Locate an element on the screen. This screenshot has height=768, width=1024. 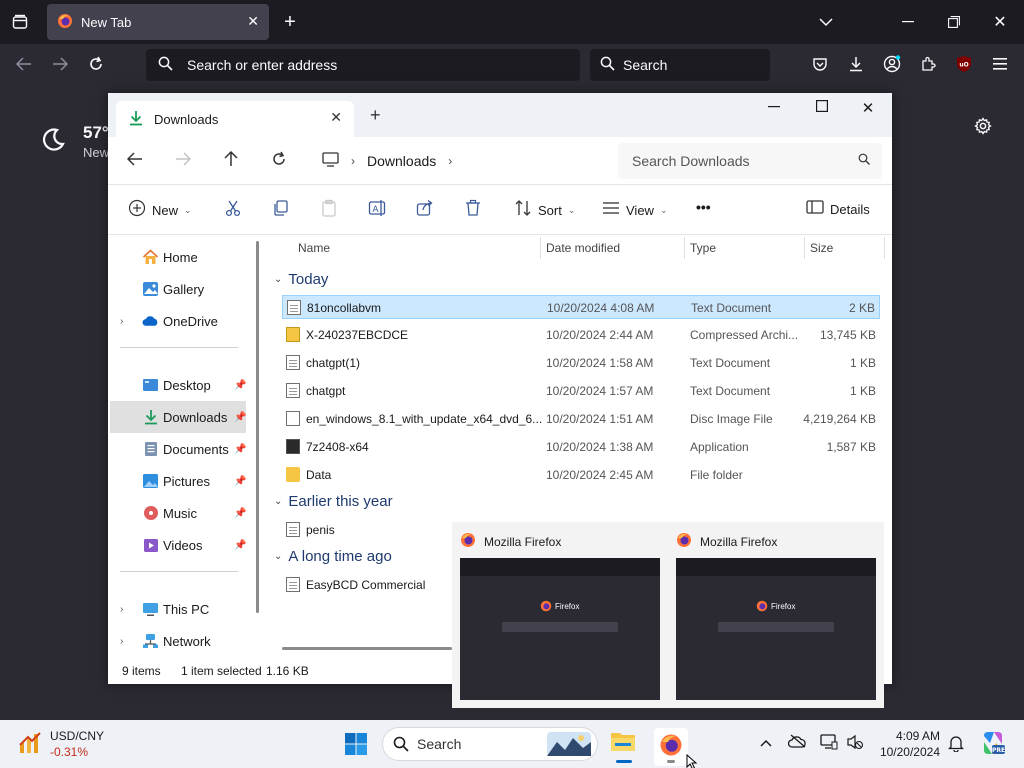
start-windows-icon is located at coordinates (356, 745).